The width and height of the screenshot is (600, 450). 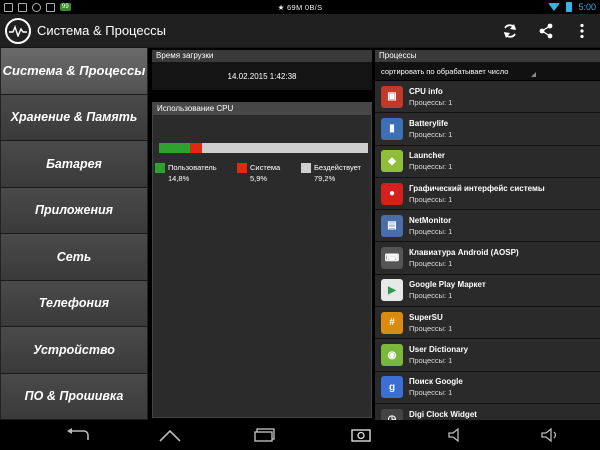 I want to click on process-name: Google Play Маркет, so click(x=447, y=285).